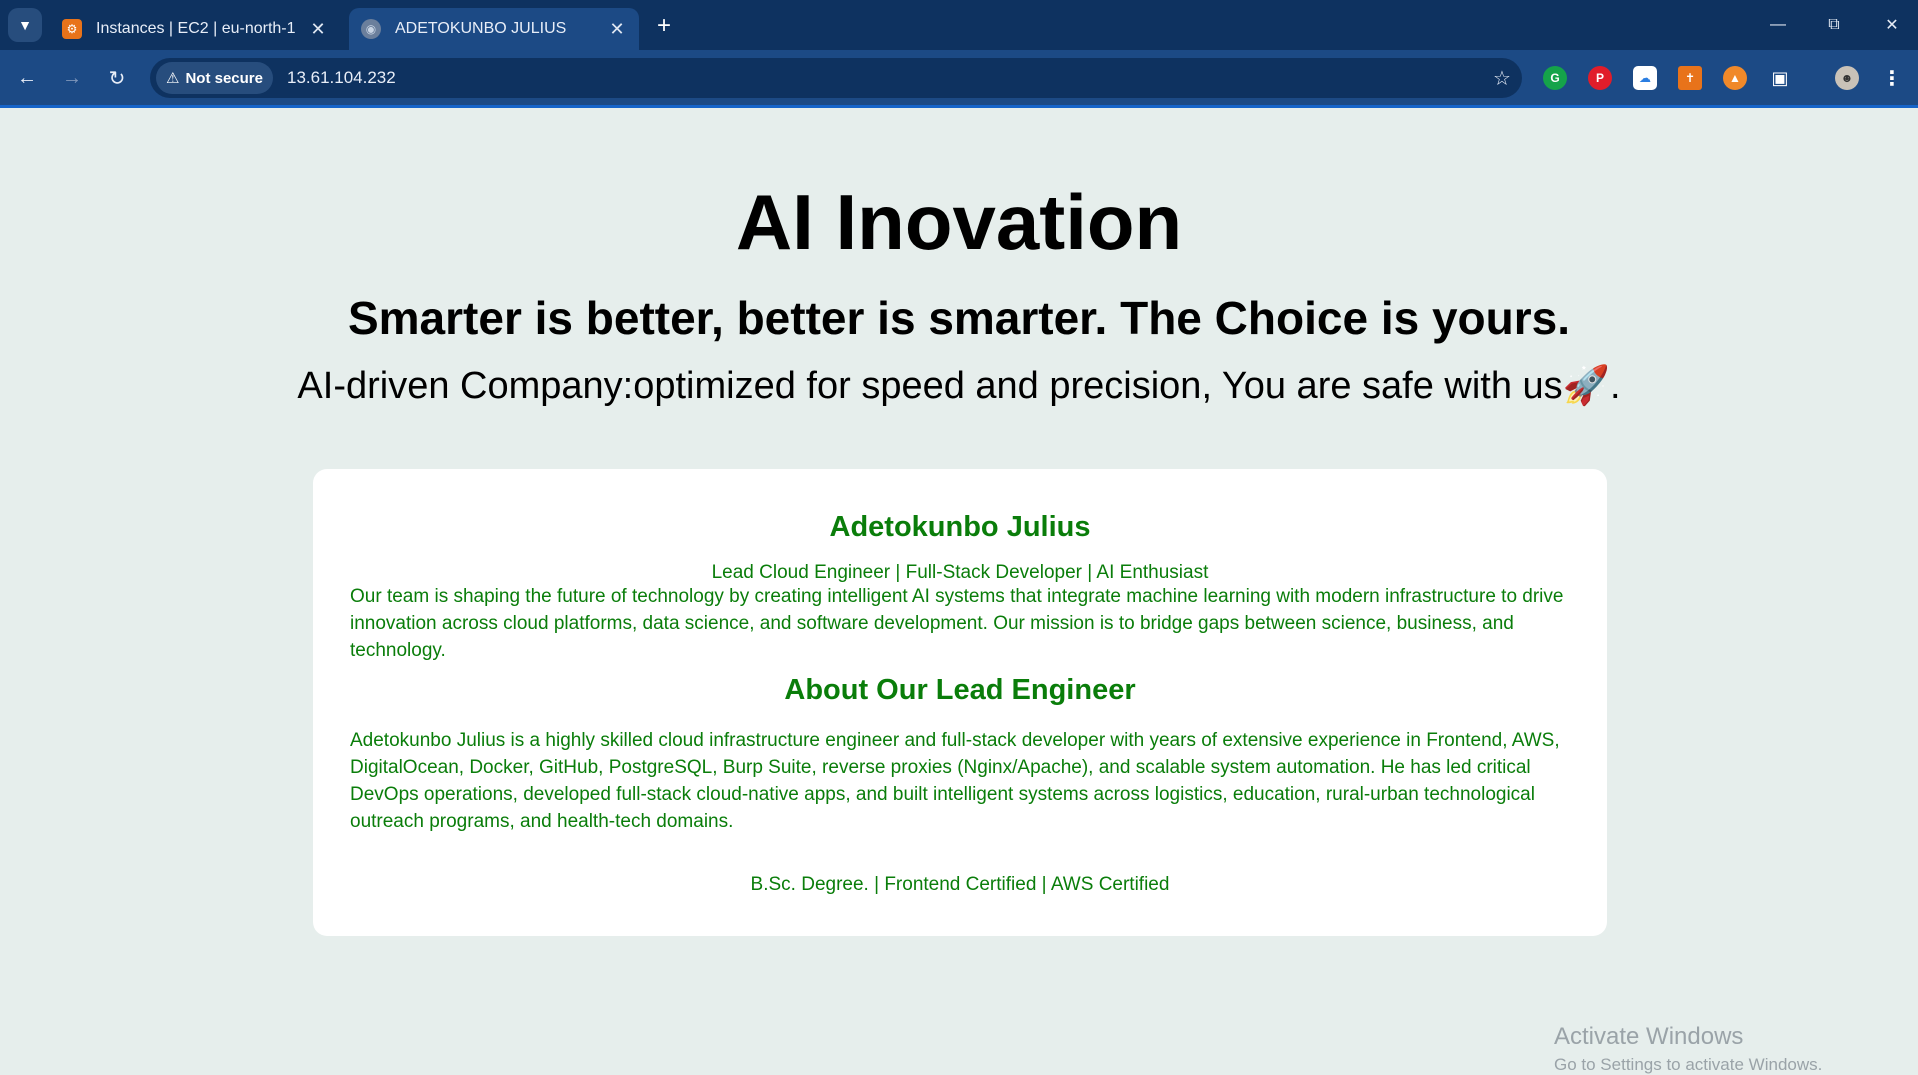 The height and width of the screenshot is (1075, 1918). I want to click on tab-ec2-instances: ⚙ Instances | EC2 | eu-north-1 ✕, so click(195, 29).